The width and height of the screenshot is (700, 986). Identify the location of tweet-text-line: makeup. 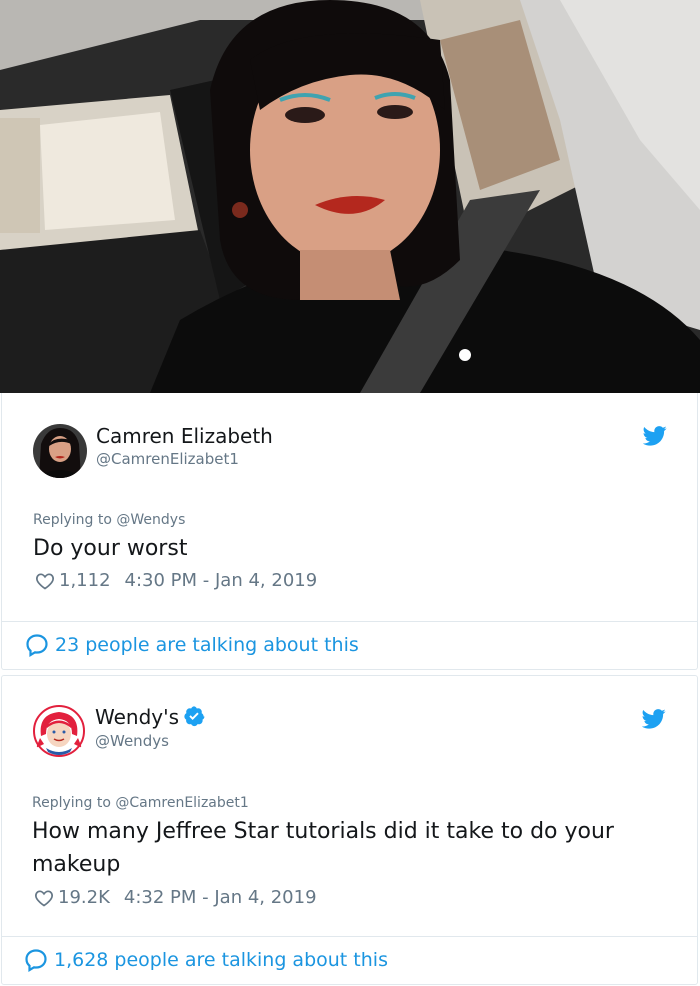
(76, 864).